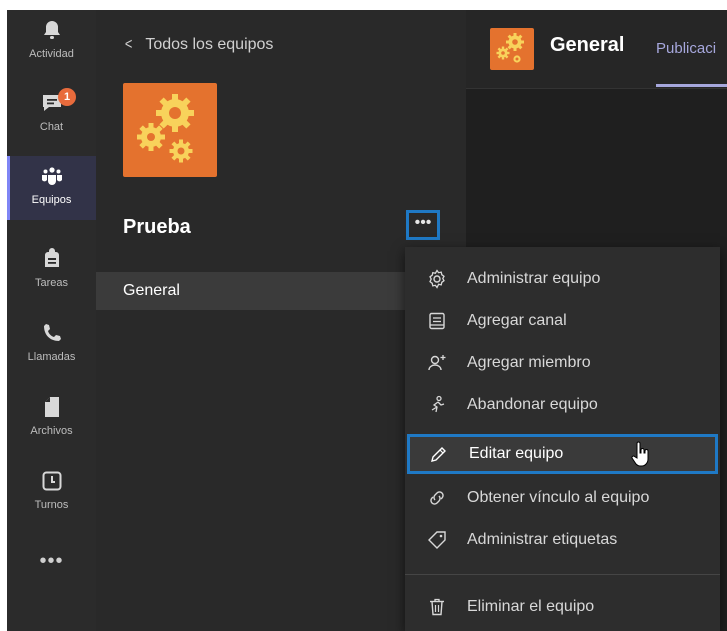 The image size is (727, 631). What do you see at coordinates (51, 505) in the screenshot?
I see `rail-item-label: Turnos` at bounding box center [51, 505].